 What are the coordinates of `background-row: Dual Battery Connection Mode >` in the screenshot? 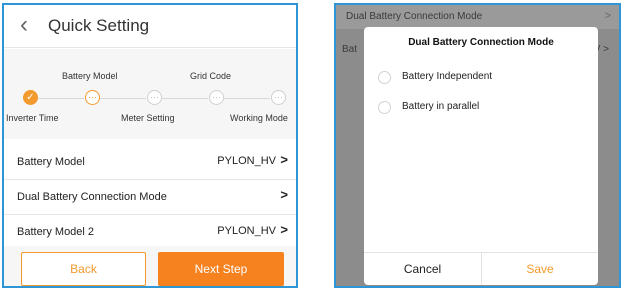 It's located at (477, 17).